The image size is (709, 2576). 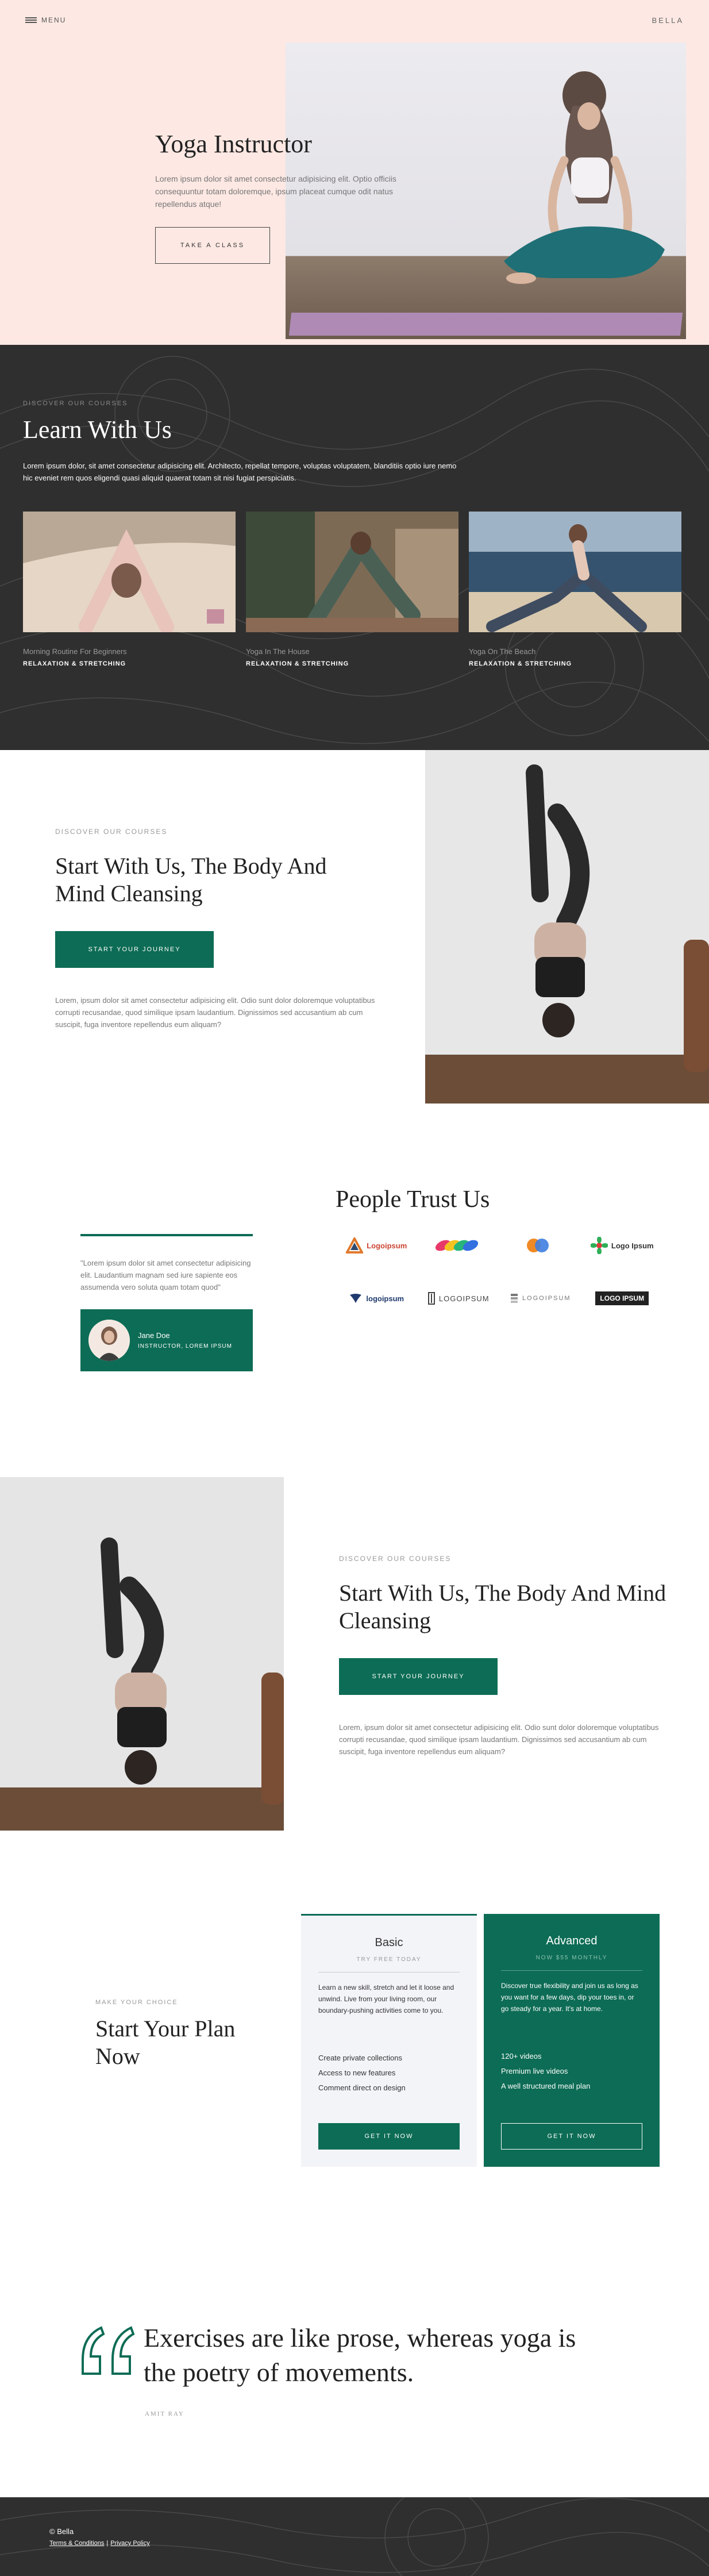 What do you see at coordinates (456, 1245) in the screenshot?
I see `rainbow-leaves-logo-icon` at bounding box center [456, 1245].